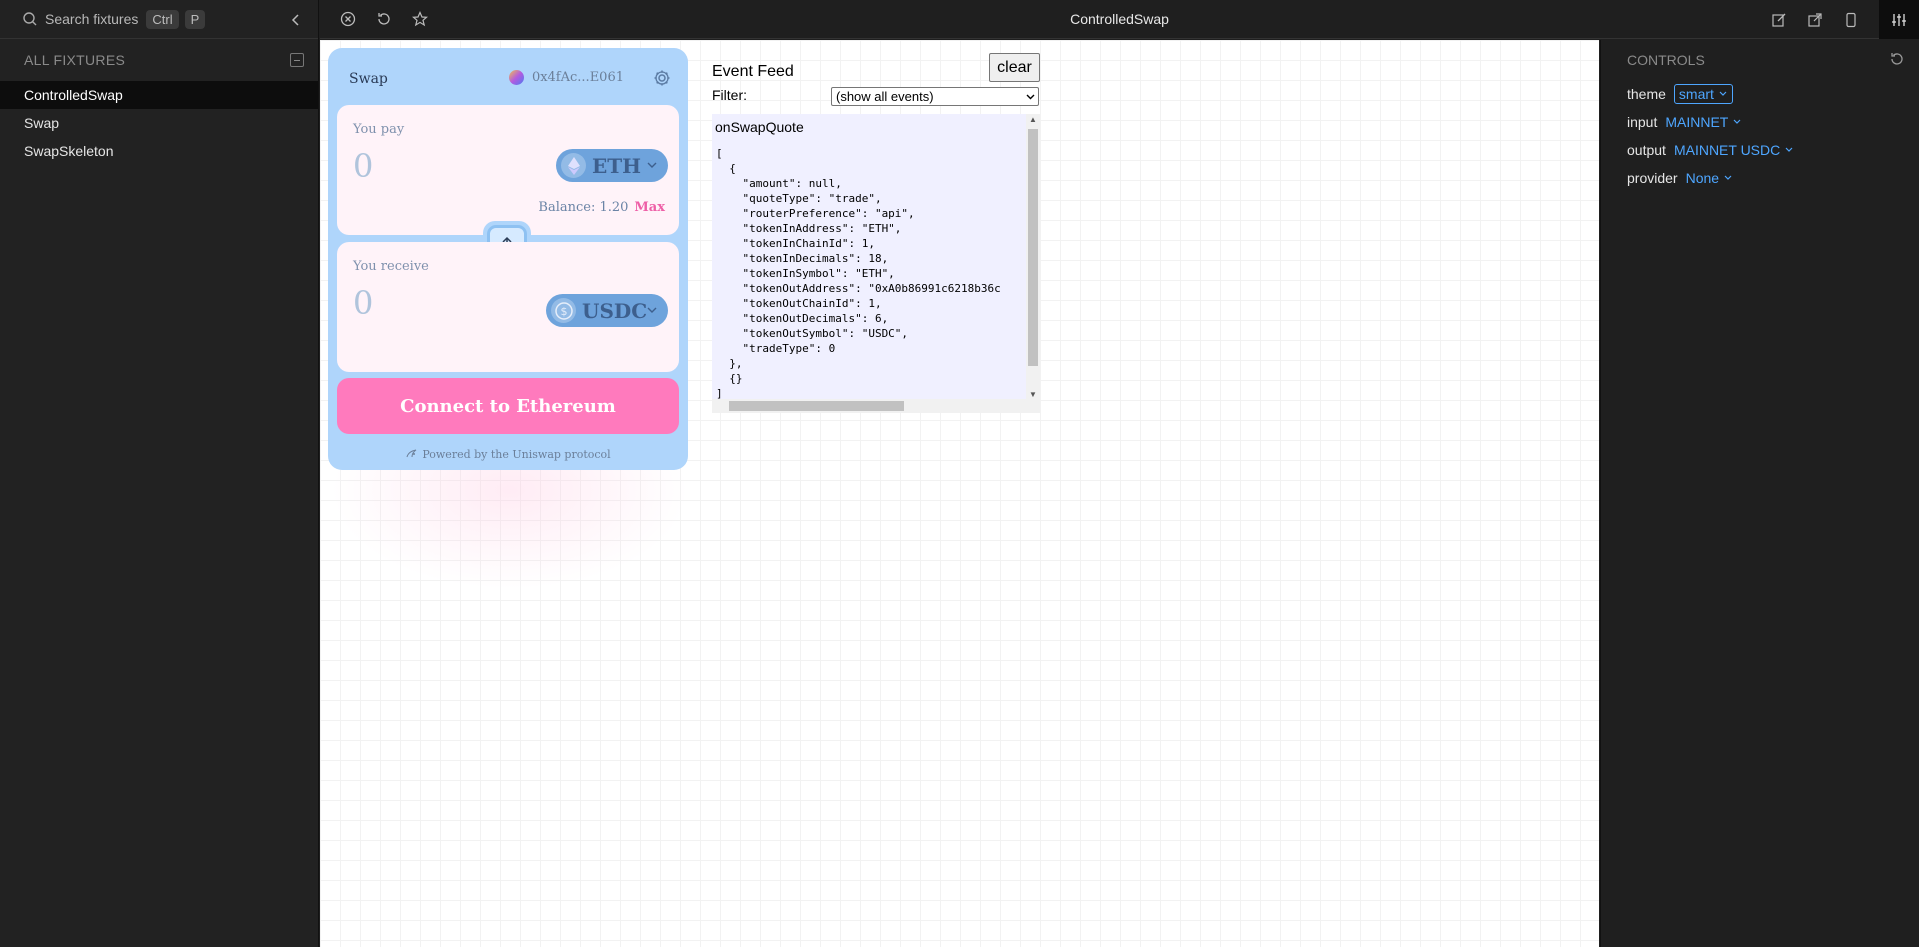  I want to click on controls-title: CONTROLS, so click(1666, 60).